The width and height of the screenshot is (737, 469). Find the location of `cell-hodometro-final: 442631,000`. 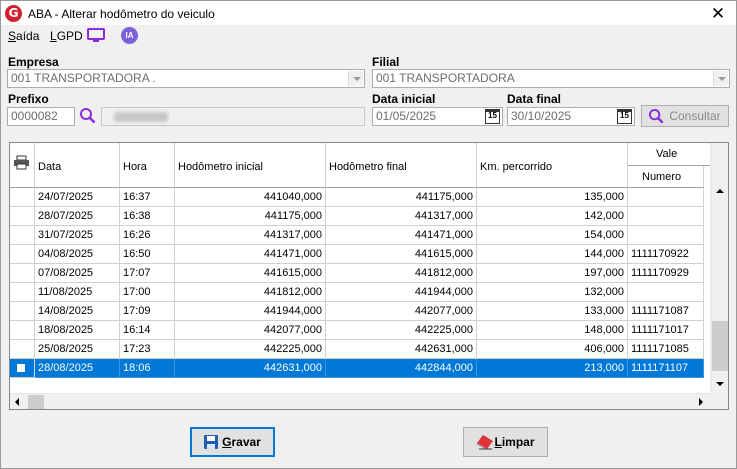

cell-hodometro-final: 442631,000 is located at coordinates (401, 349).